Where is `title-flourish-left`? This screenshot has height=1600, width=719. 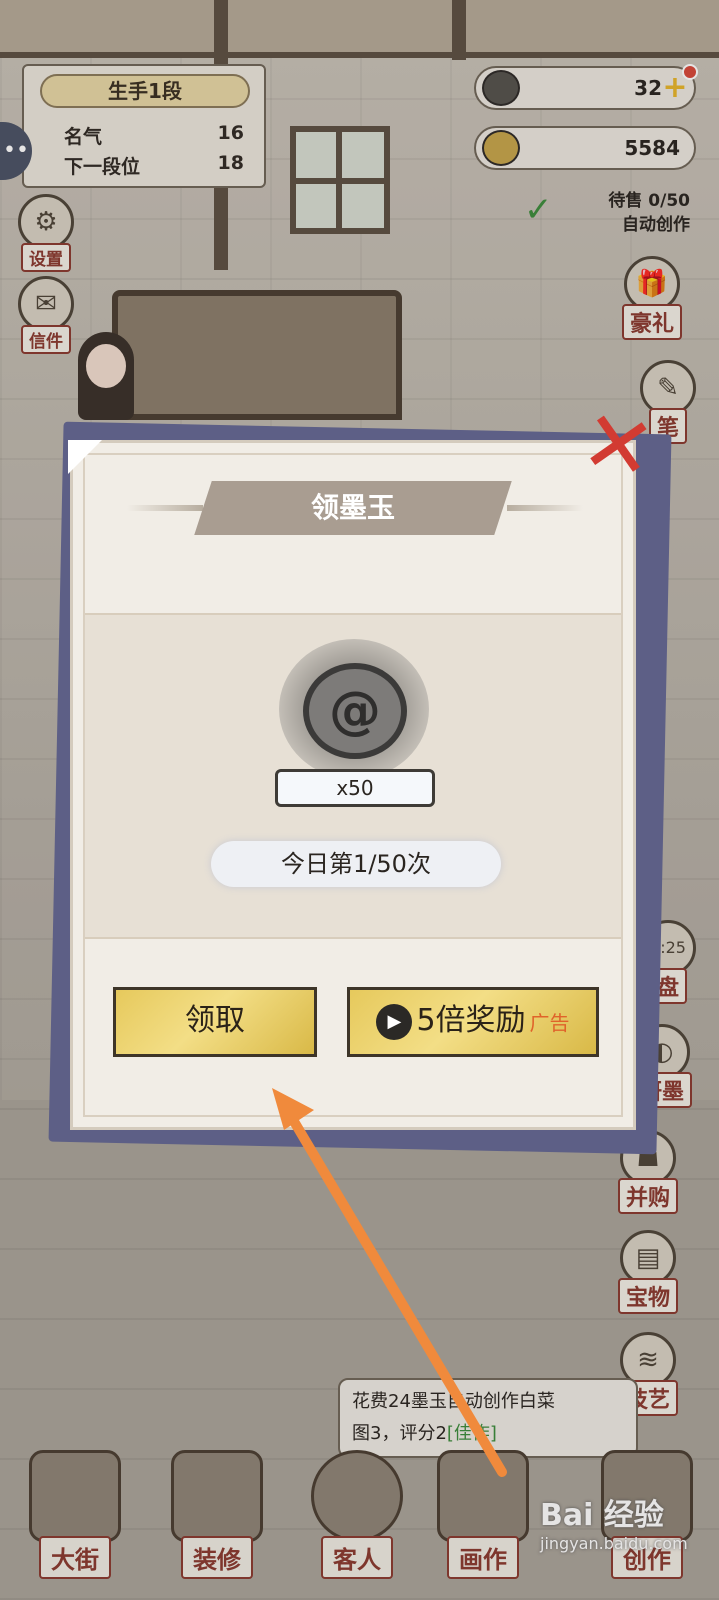 title-flourish-left is located at coordinates (165, 508).